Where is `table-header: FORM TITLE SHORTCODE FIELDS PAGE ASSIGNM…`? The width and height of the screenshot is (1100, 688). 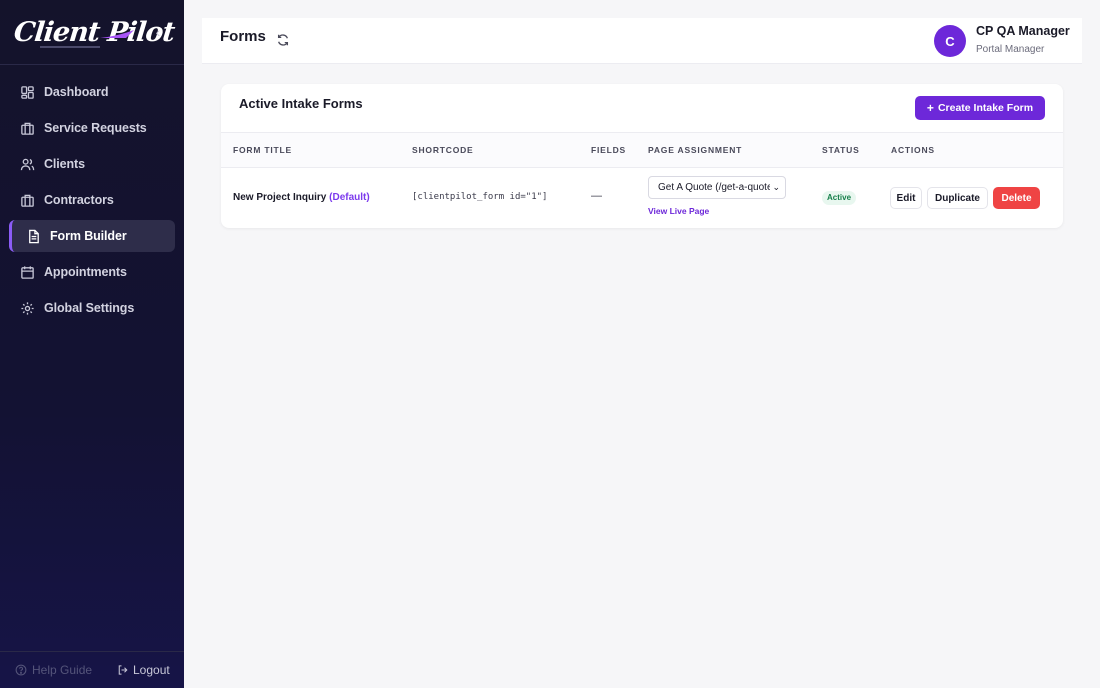 table-header: FORM TITLE SHORTCODE FIELDS PAGE ASSIGNM… is located at coordinates (642, 150).